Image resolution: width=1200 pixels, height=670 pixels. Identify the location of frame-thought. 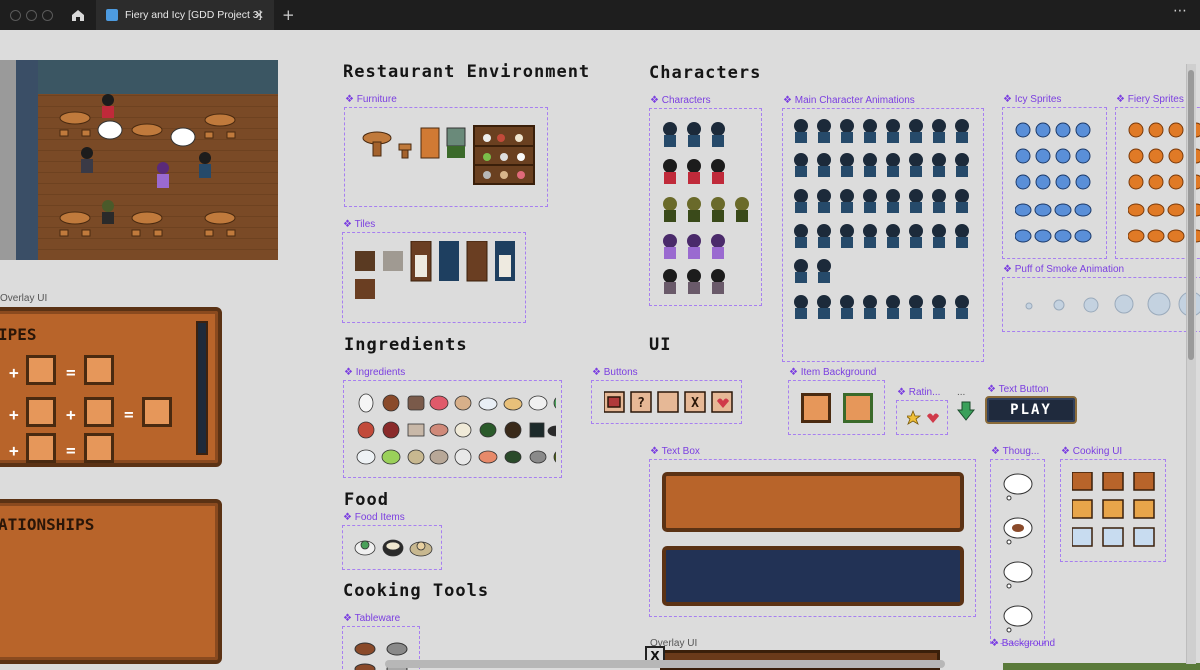
(1017, 551).